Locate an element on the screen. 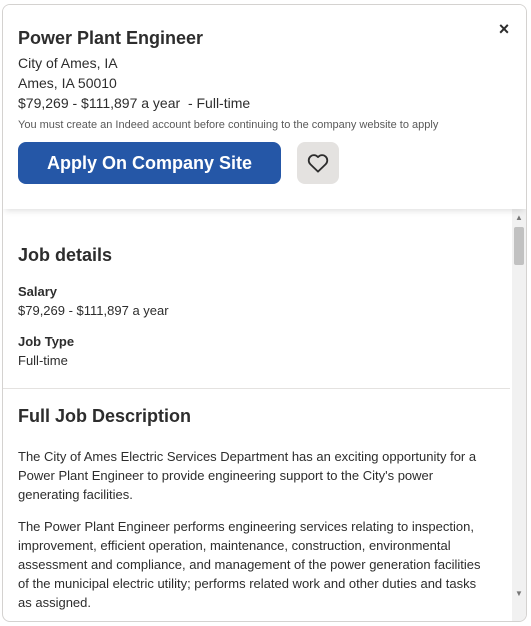 Image resolution: width=531 pixels, height=626 pixels. job-title: Power Plant Engineer is located at coordinates (111, 38).